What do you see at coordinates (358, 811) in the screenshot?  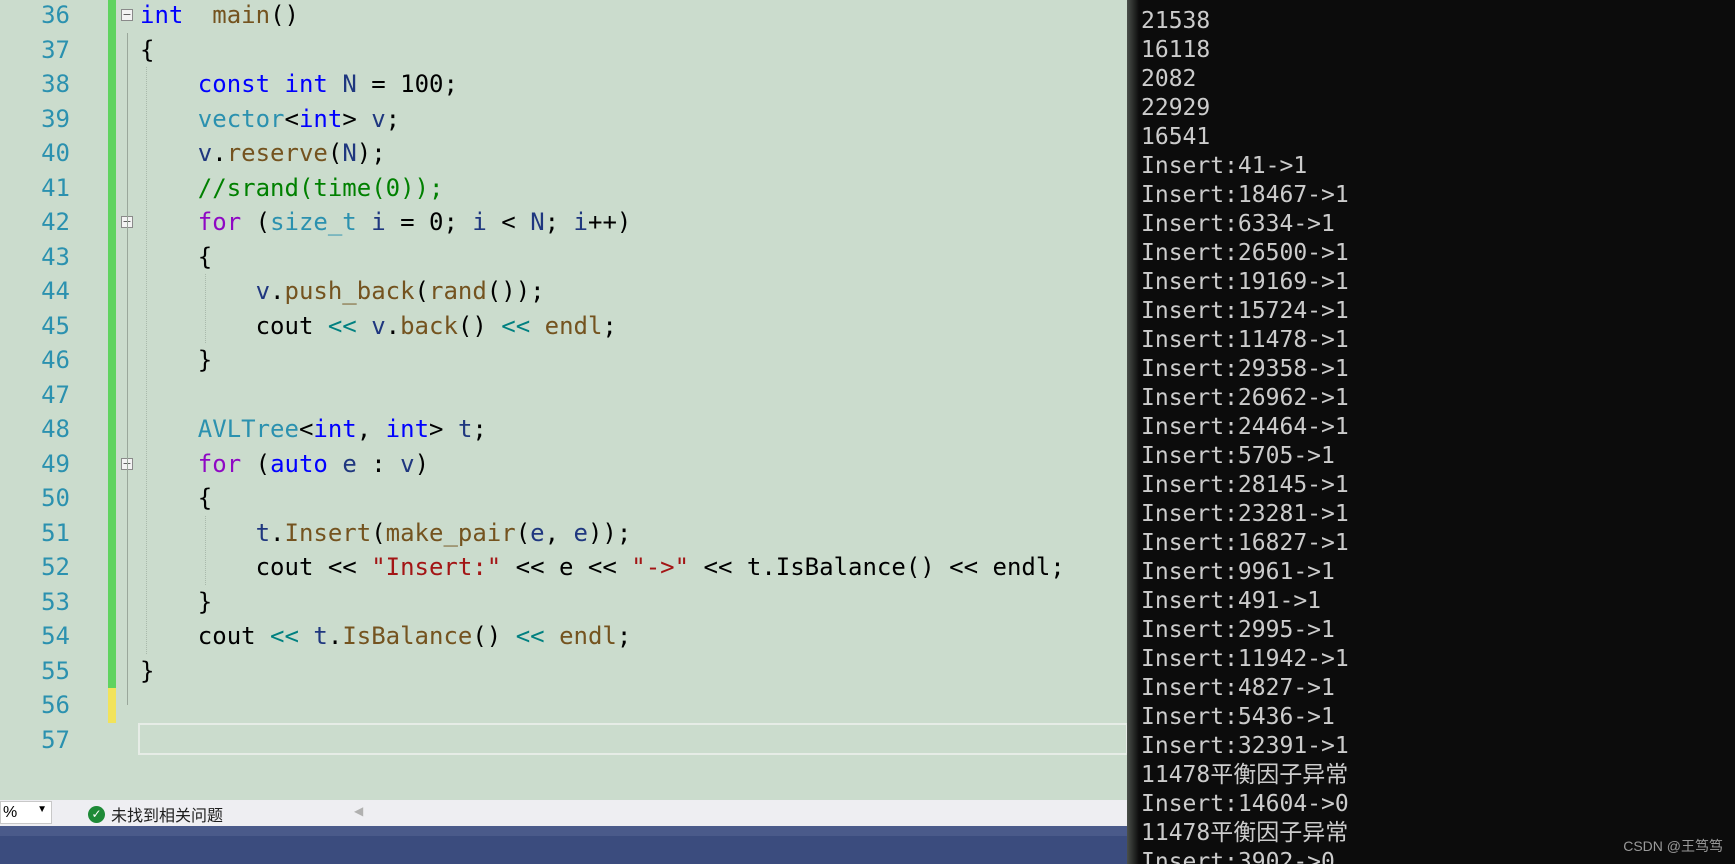 I see `scroll-left-arrow-icon: ◀` at bounding box center [358, 811].